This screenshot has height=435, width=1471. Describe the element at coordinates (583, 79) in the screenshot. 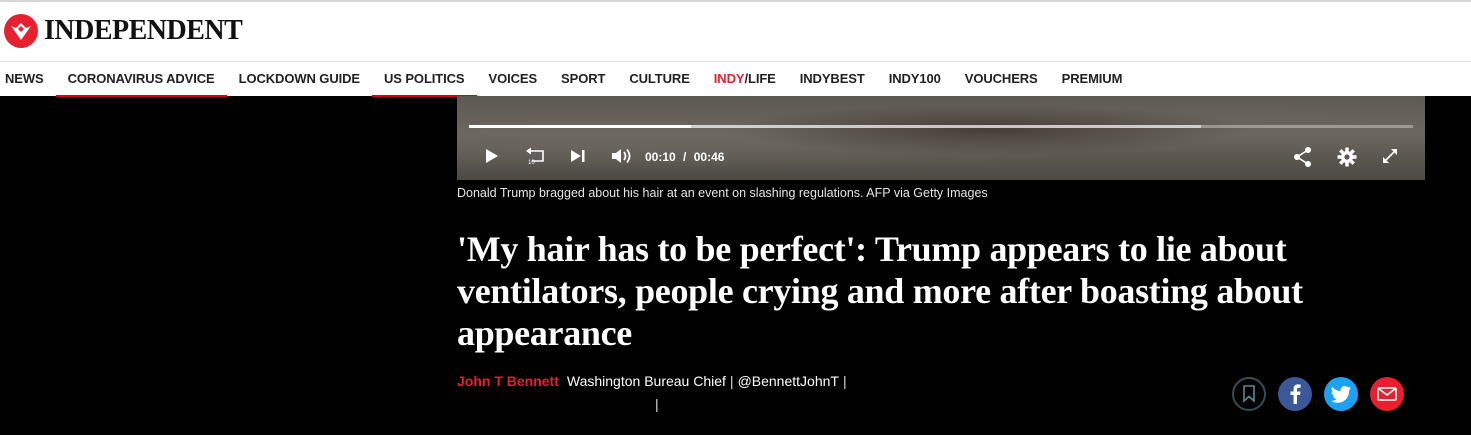

I see `nav-item-sport: SPORT` at that location.